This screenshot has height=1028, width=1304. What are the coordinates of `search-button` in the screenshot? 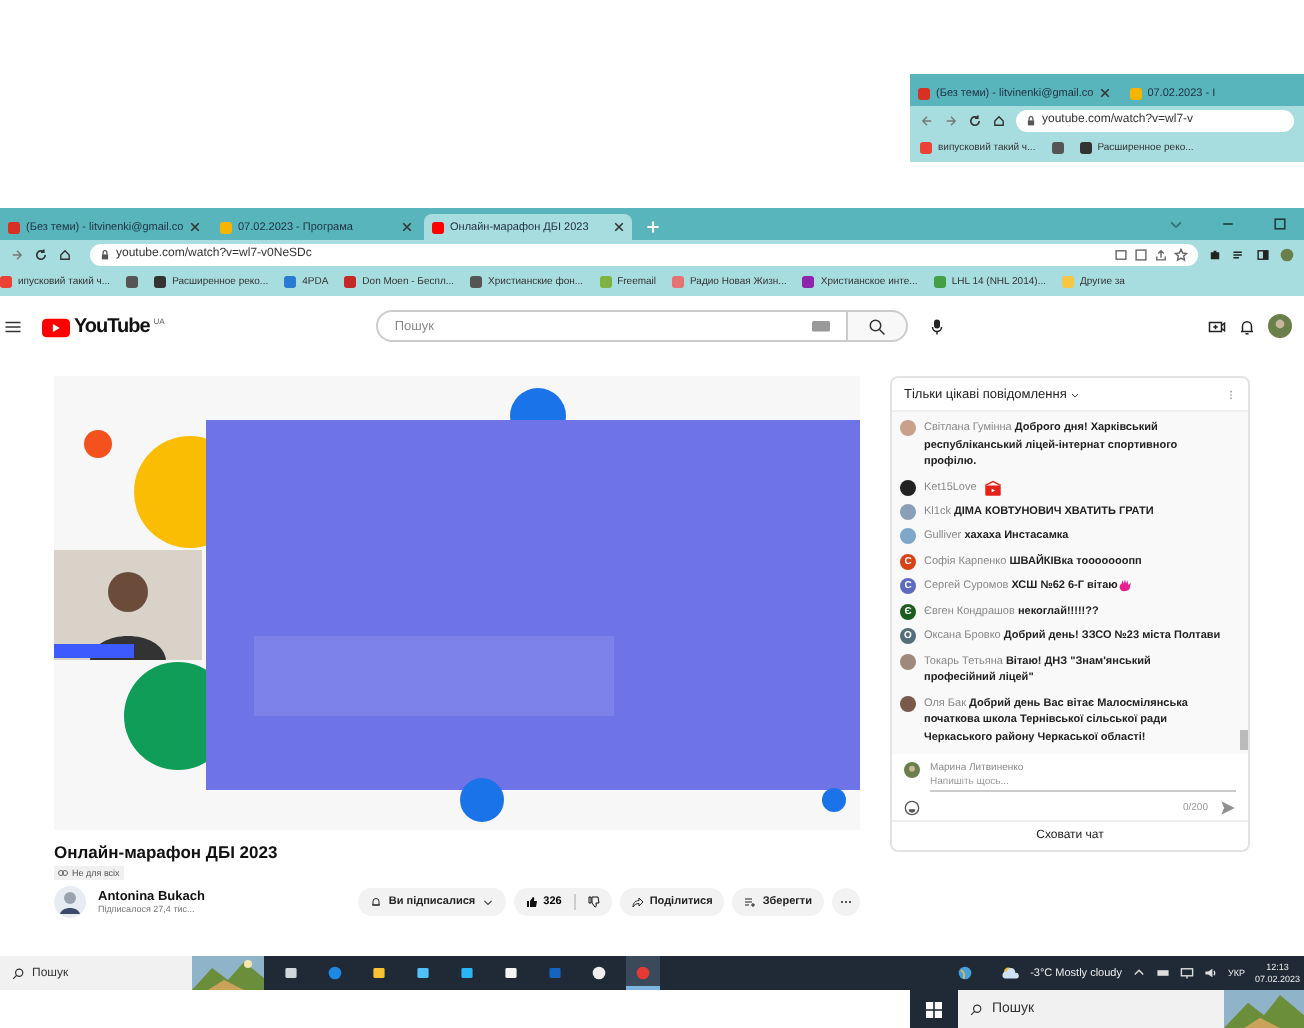 It's located at (878, 326).